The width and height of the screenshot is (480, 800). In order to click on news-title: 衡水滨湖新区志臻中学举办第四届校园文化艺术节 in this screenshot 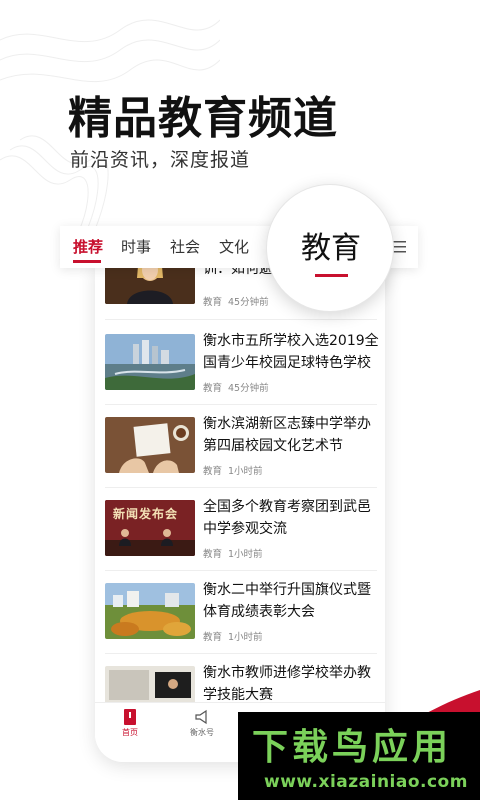, I will do `click(287, 435)`.